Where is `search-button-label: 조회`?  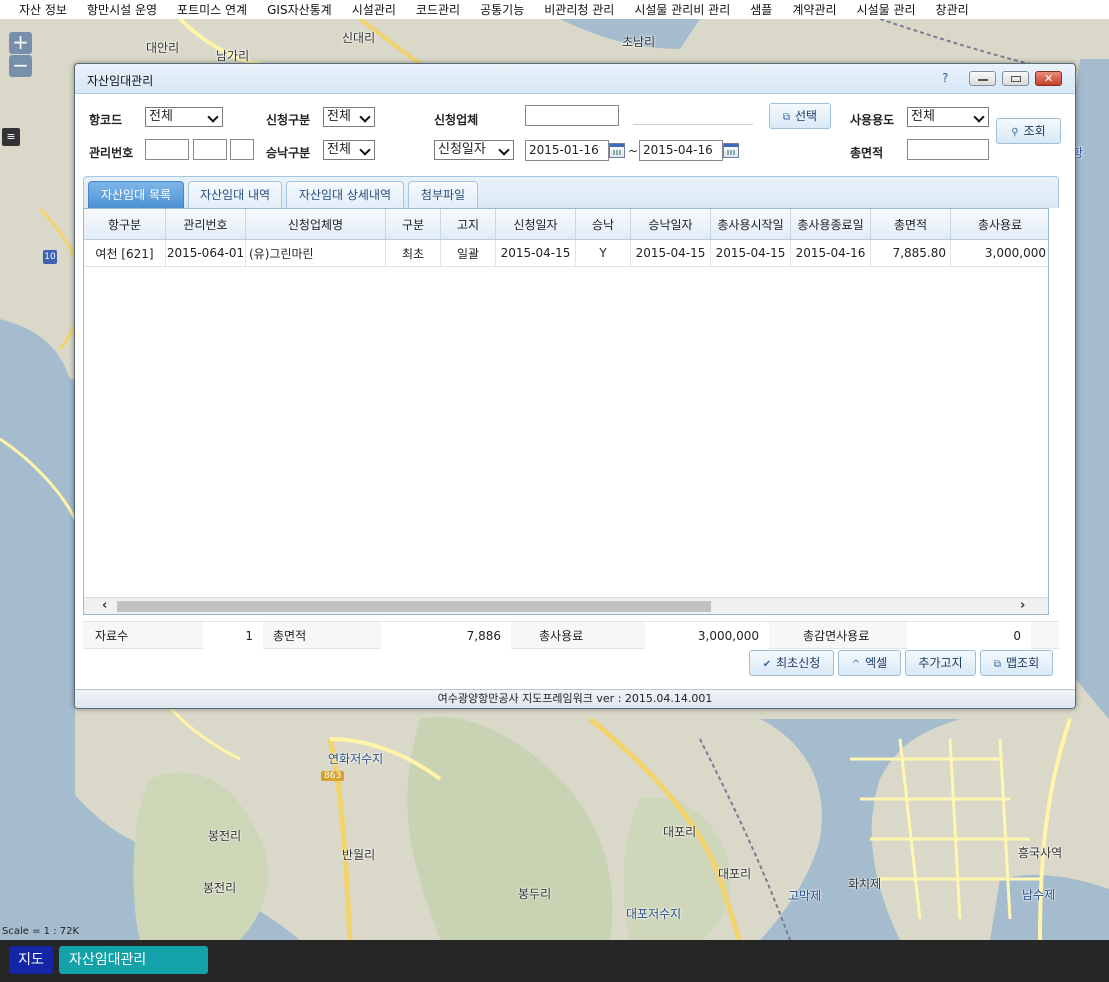
search-button-label: 조회 is located at coordinates (1034, 131).